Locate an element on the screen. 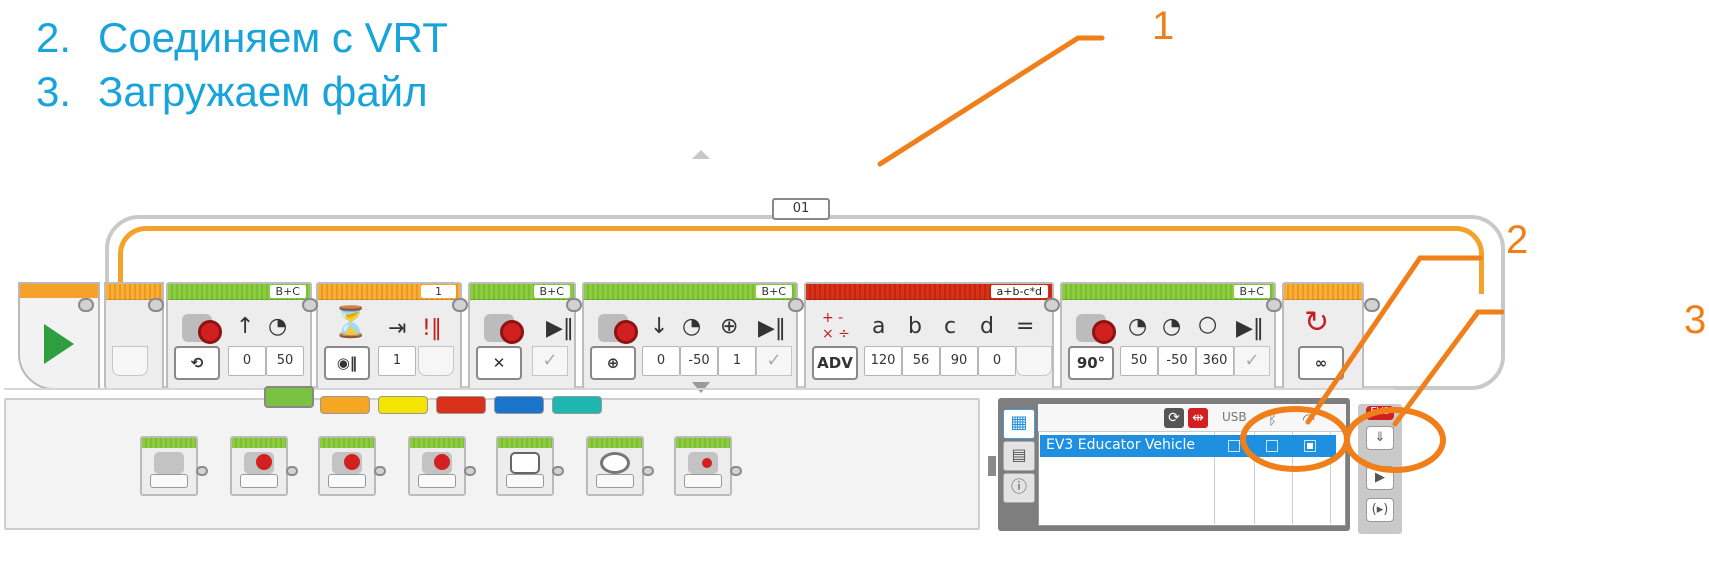 The width and height of the screenshot is (1709, 581). wait-block: 1 ⏳ ⇥ !‖ ◉‖ 1 is located at coordinates (389, 336).